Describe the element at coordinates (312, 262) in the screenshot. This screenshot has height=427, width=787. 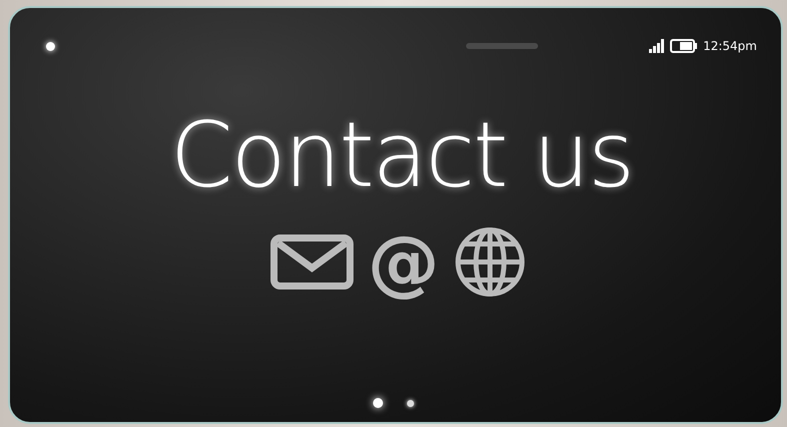
I see `mail-icon` at that location.